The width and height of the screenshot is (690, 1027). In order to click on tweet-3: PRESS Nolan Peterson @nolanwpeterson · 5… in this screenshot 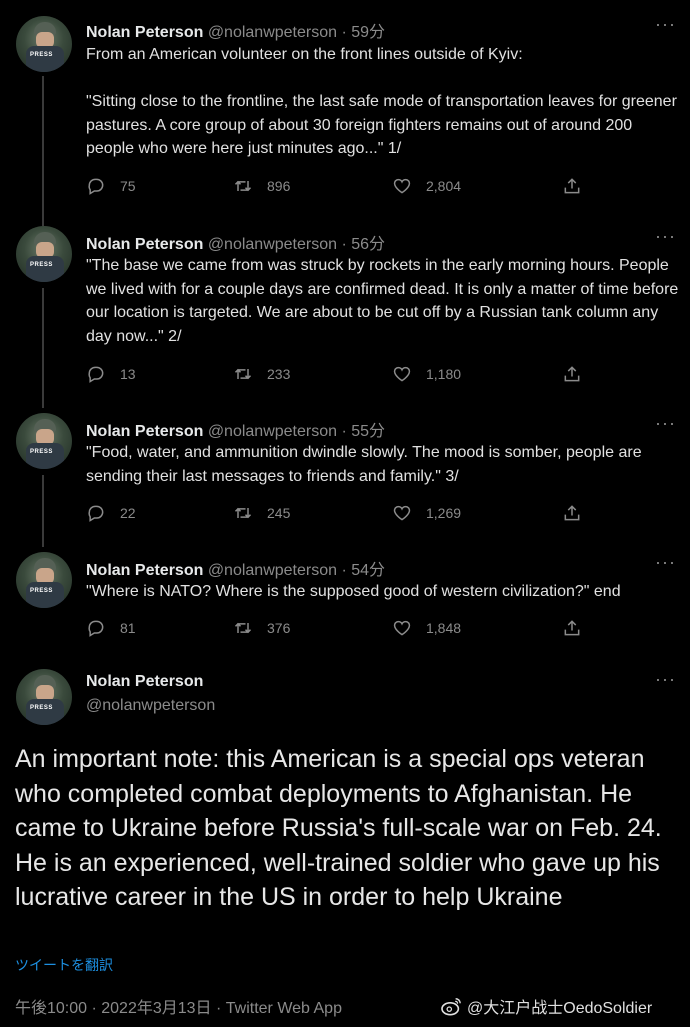, I will do `click(345, 475)`.